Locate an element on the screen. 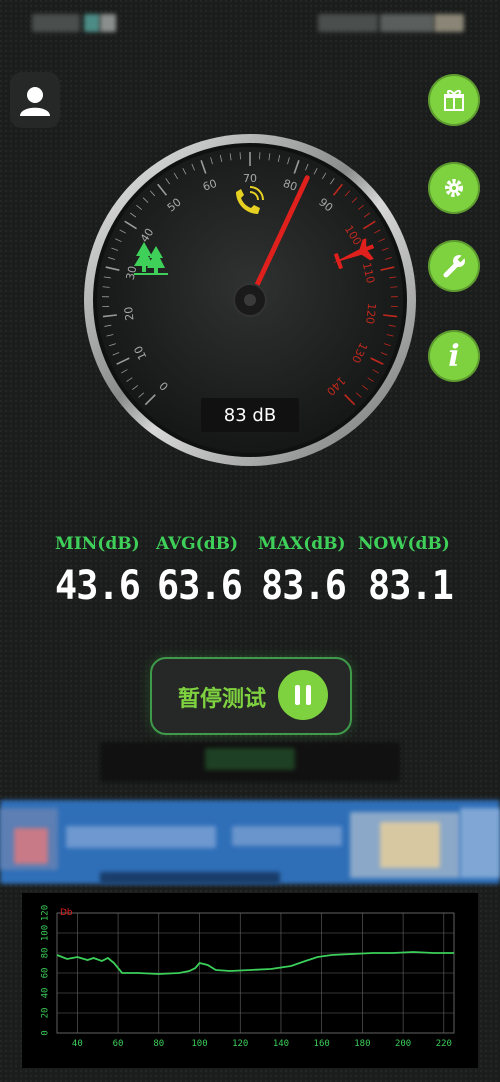 This screenshot has width=500, height=1082. gift-button is located at coordinates (454, 100).